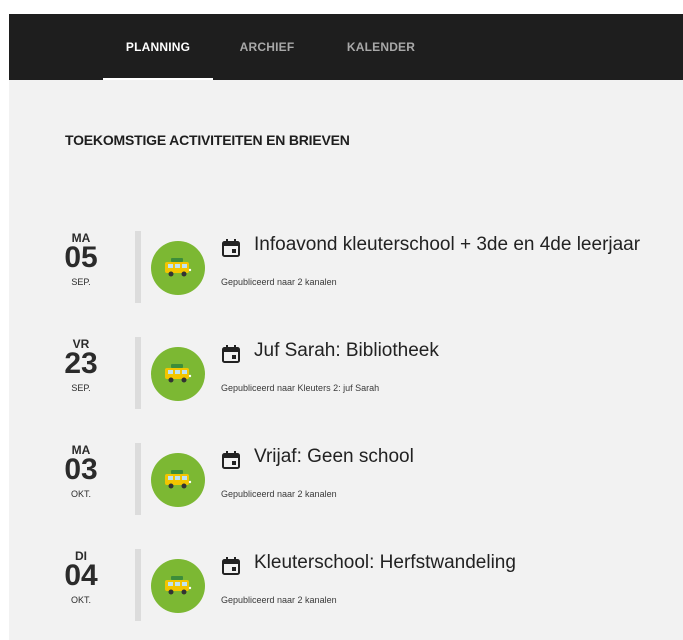 The image size is (683, 640). What do you see at coordinates (346, 351) in the screenshot?
I see `activity-title: Juf Sarah: Bibliotheek` at bounding box center [346, 351].